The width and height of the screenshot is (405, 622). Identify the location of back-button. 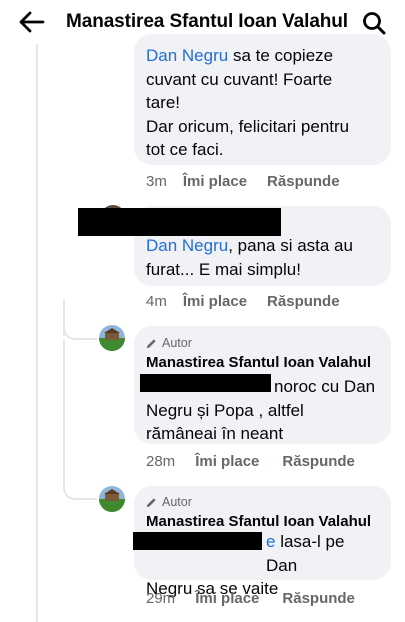
(32, 22).